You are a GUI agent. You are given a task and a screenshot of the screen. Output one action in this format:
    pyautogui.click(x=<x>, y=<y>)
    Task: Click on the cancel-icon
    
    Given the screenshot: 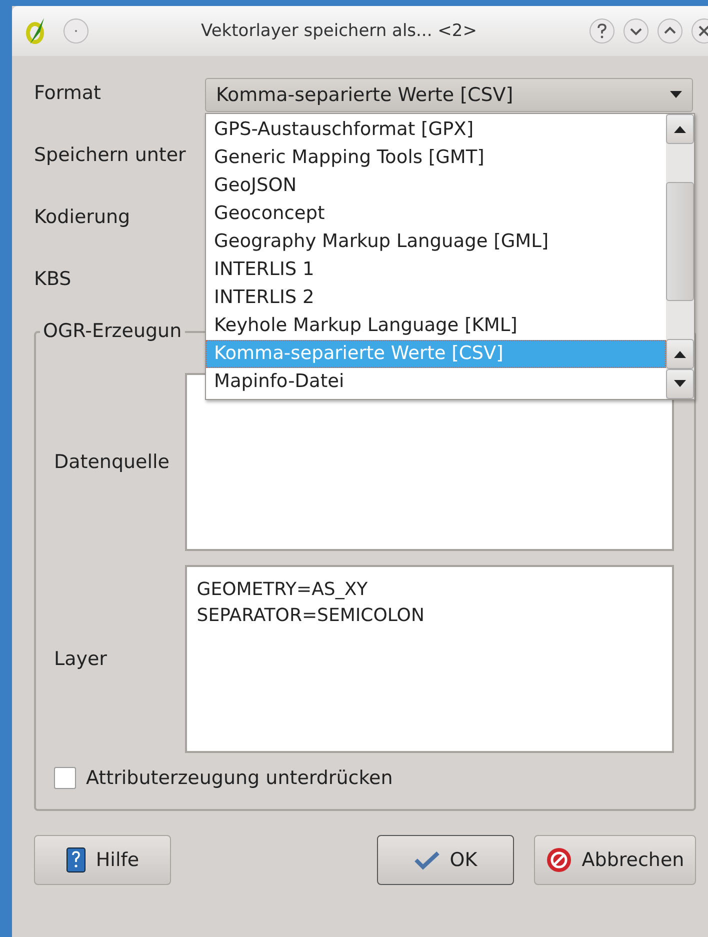 What is the action you would take?
    pyautogui.click(x=559, y=860)
    